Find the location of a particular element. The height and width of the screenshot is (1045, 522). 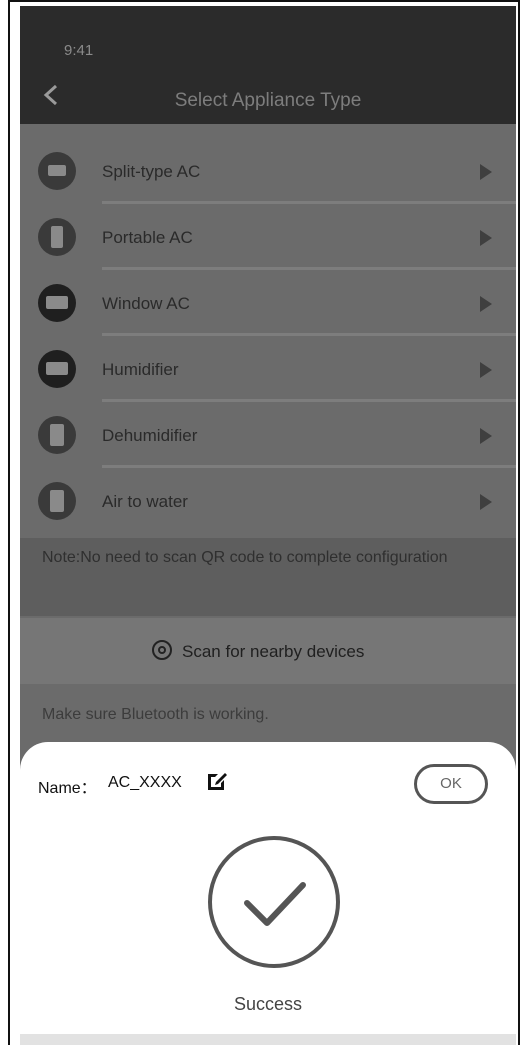

scan-label: Scan for nearby devices is located at coordinates (273, 651).